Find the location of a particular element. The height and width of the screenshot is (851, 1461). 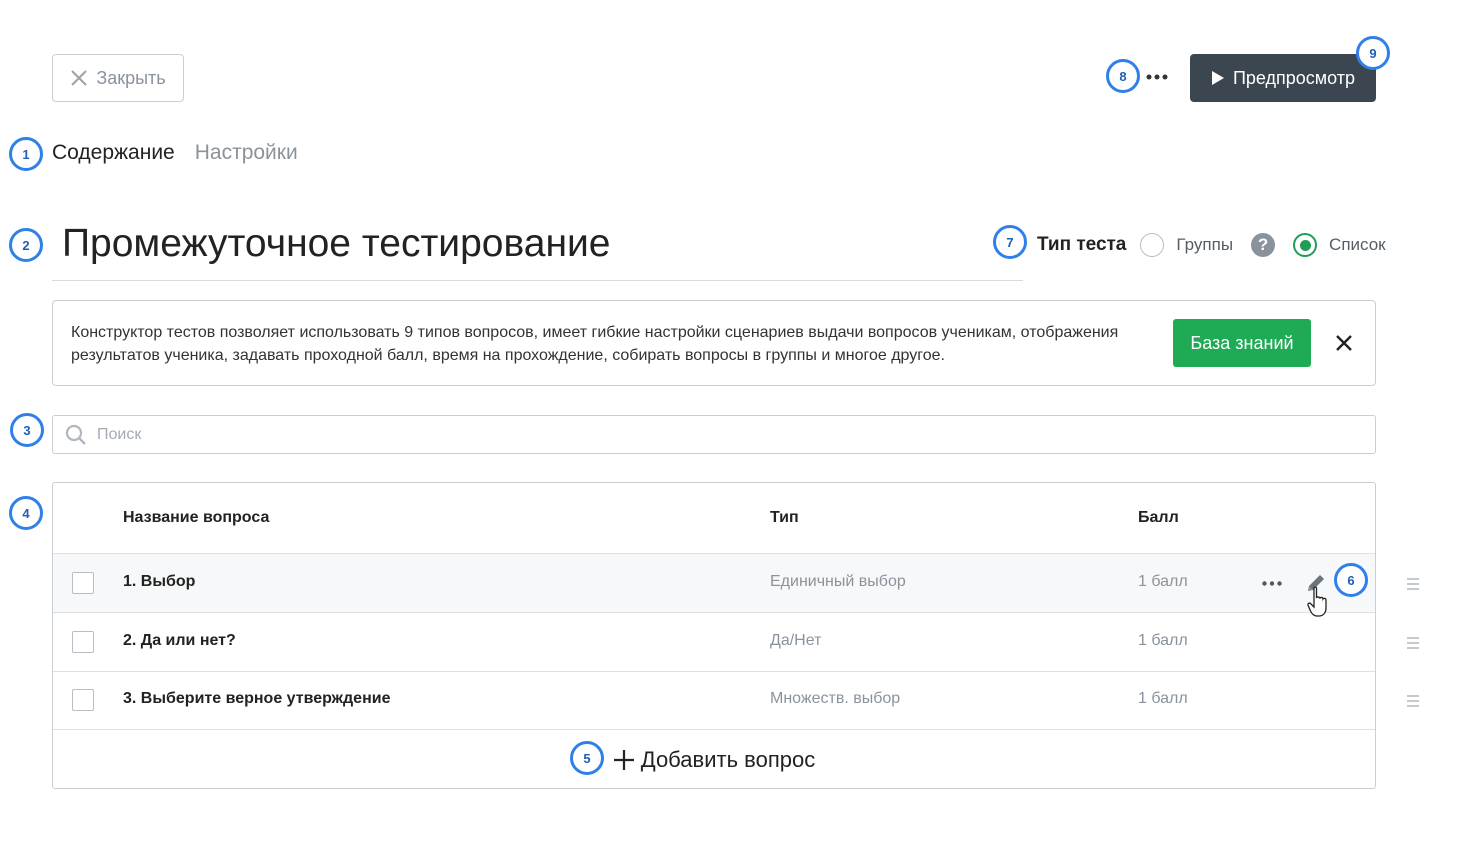

table-row: 2. Да или нет? Да/Нет 1 балл is located at coordinates (714, 642).